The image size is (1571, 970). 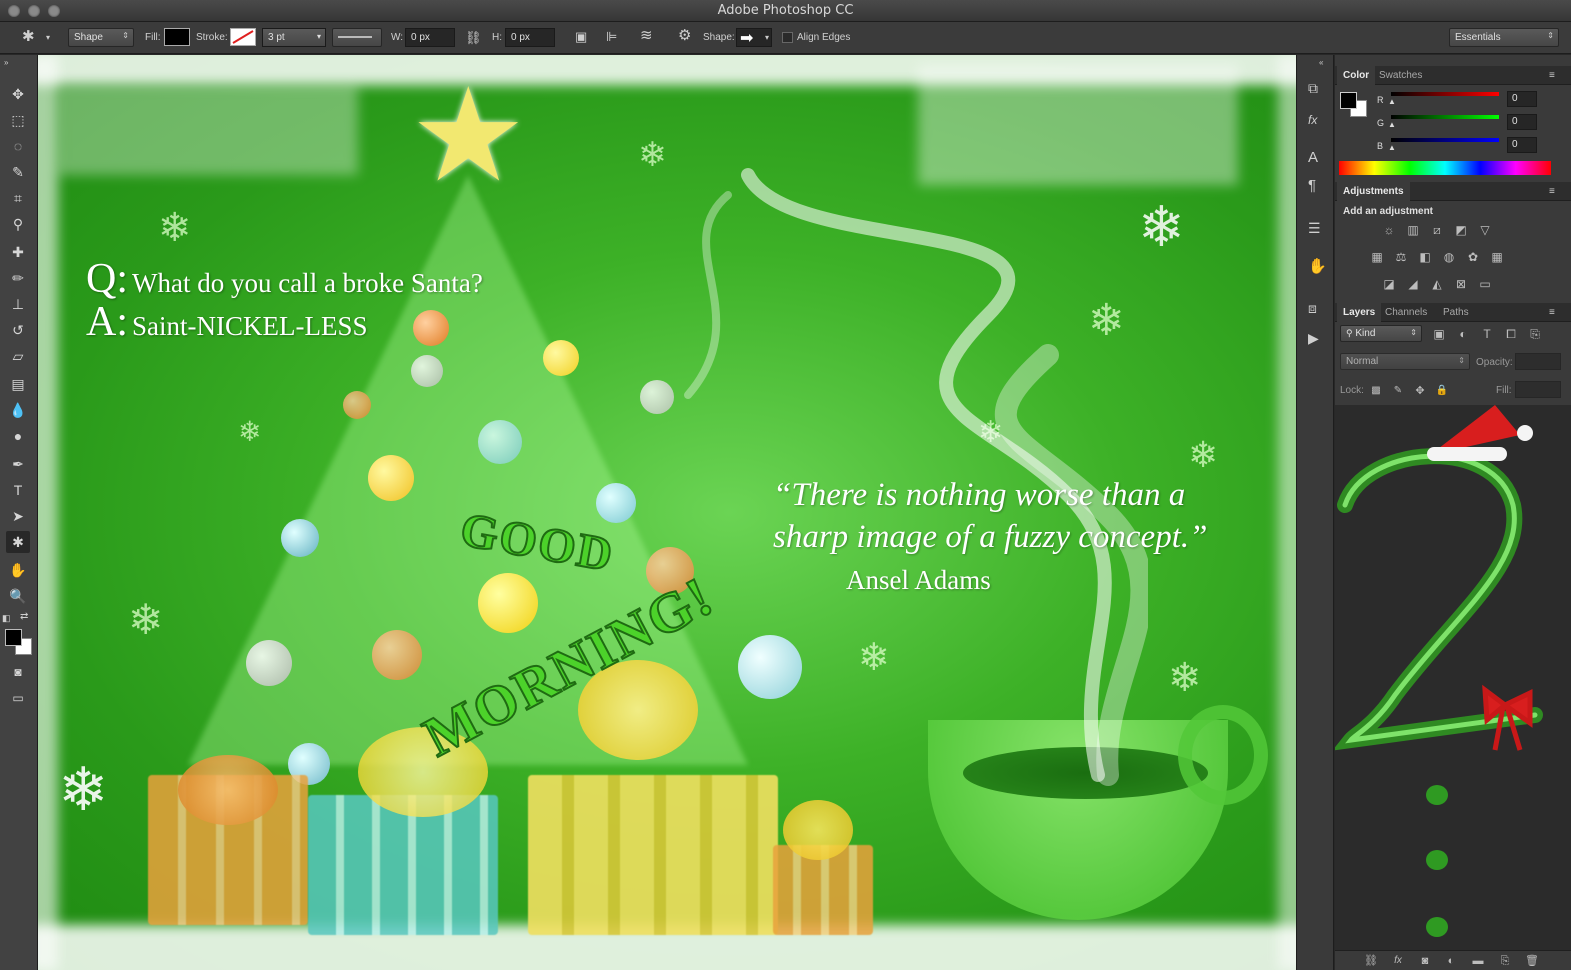 I want to click on path-selection-tool: ➤, so click(x=18, y=516).